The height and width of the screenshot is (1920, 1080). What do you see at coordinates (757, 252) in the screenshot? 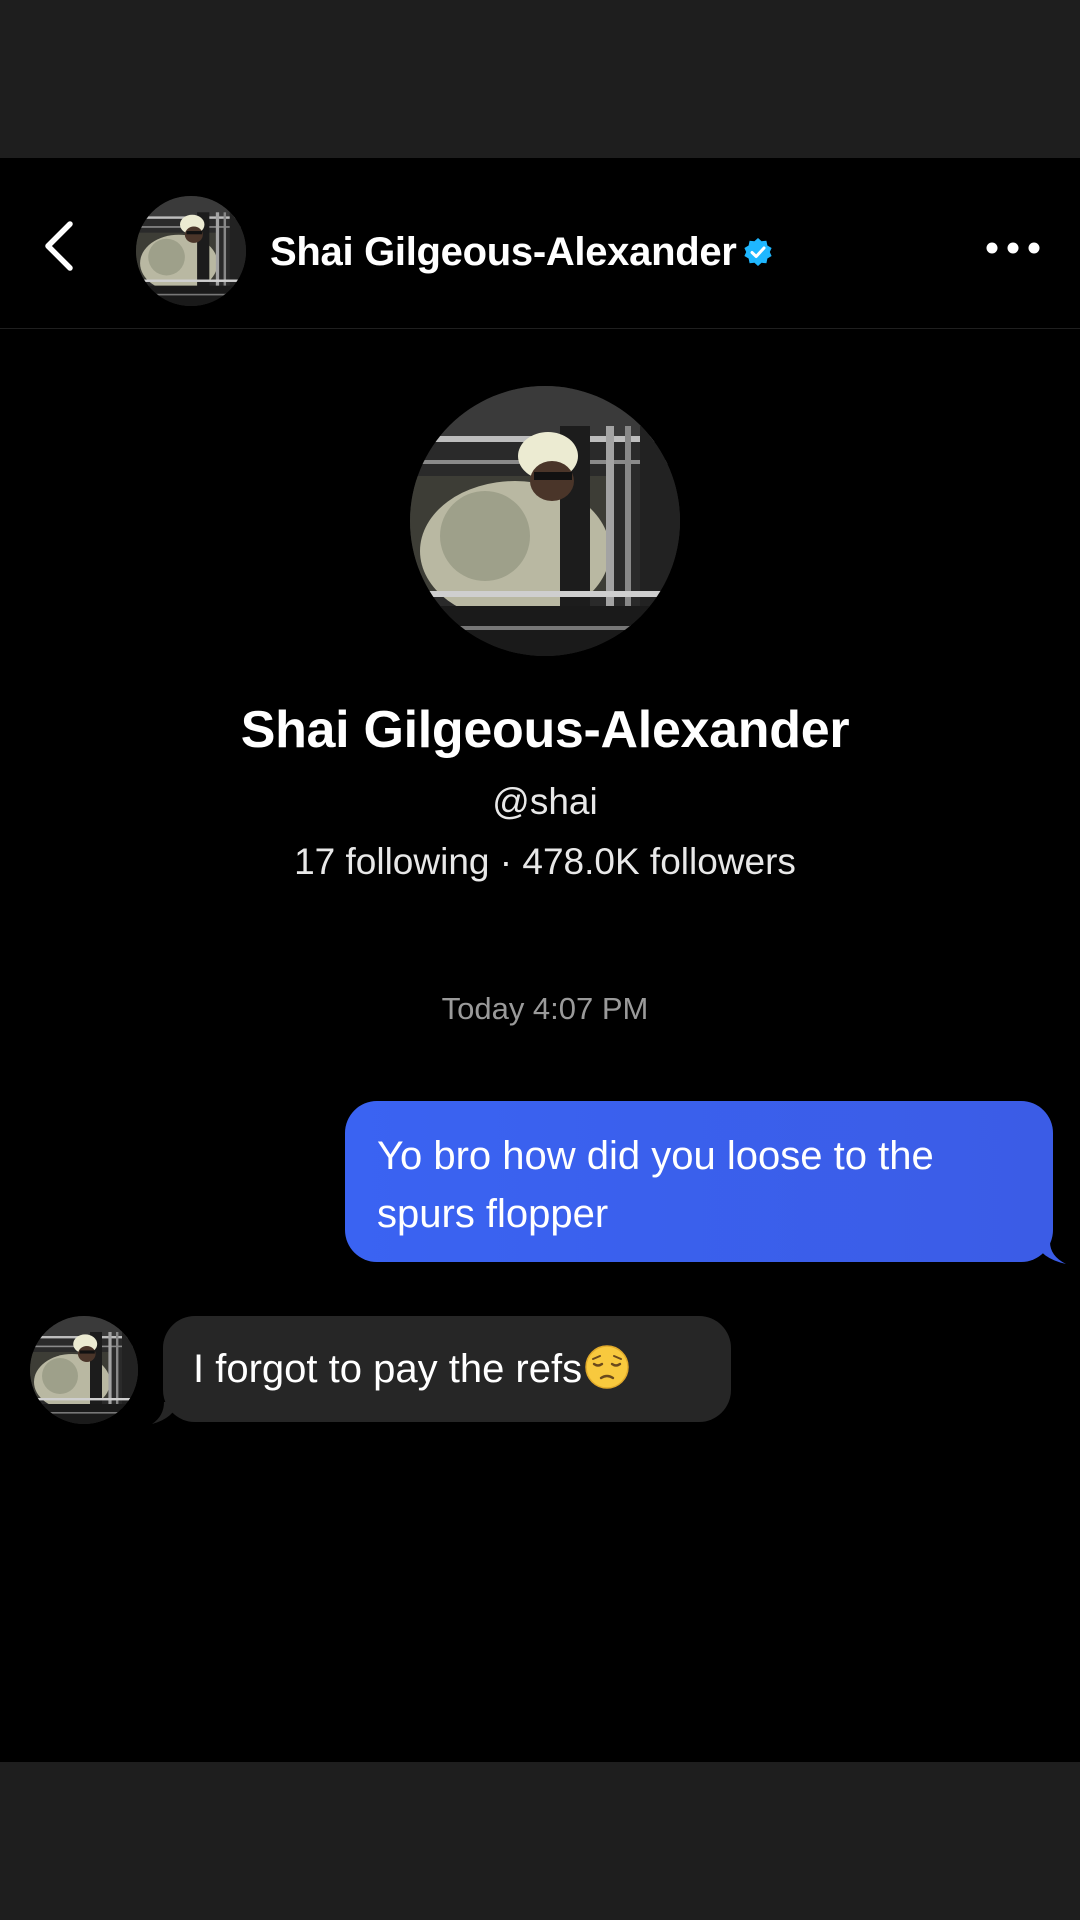
I see `verified-badge-icon` at bounding box center [757, 252].